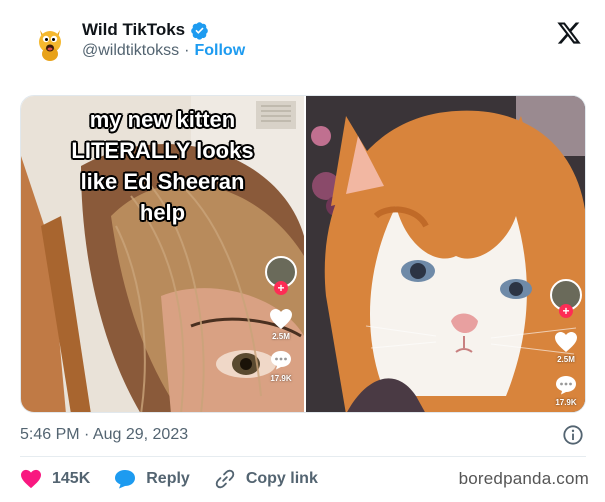 Image resolution: width=605 pixels, height=502 pixels. I want to click on tweet-timestamp: 5:46 PM · Aug 29, 2023, so click(104, 435).